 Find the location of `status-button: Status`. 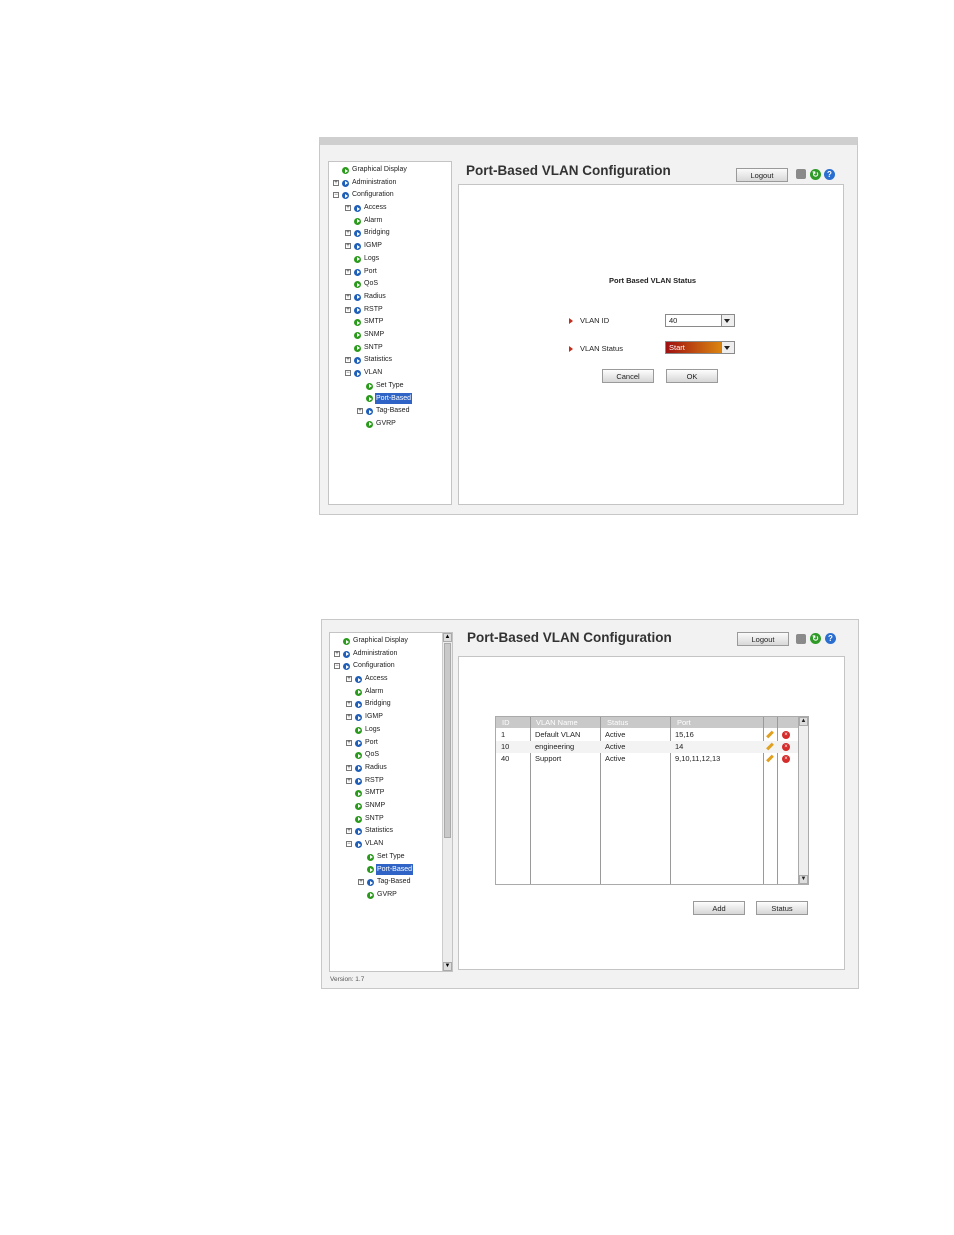

status-button: Status is located at coordinates (782, 908).